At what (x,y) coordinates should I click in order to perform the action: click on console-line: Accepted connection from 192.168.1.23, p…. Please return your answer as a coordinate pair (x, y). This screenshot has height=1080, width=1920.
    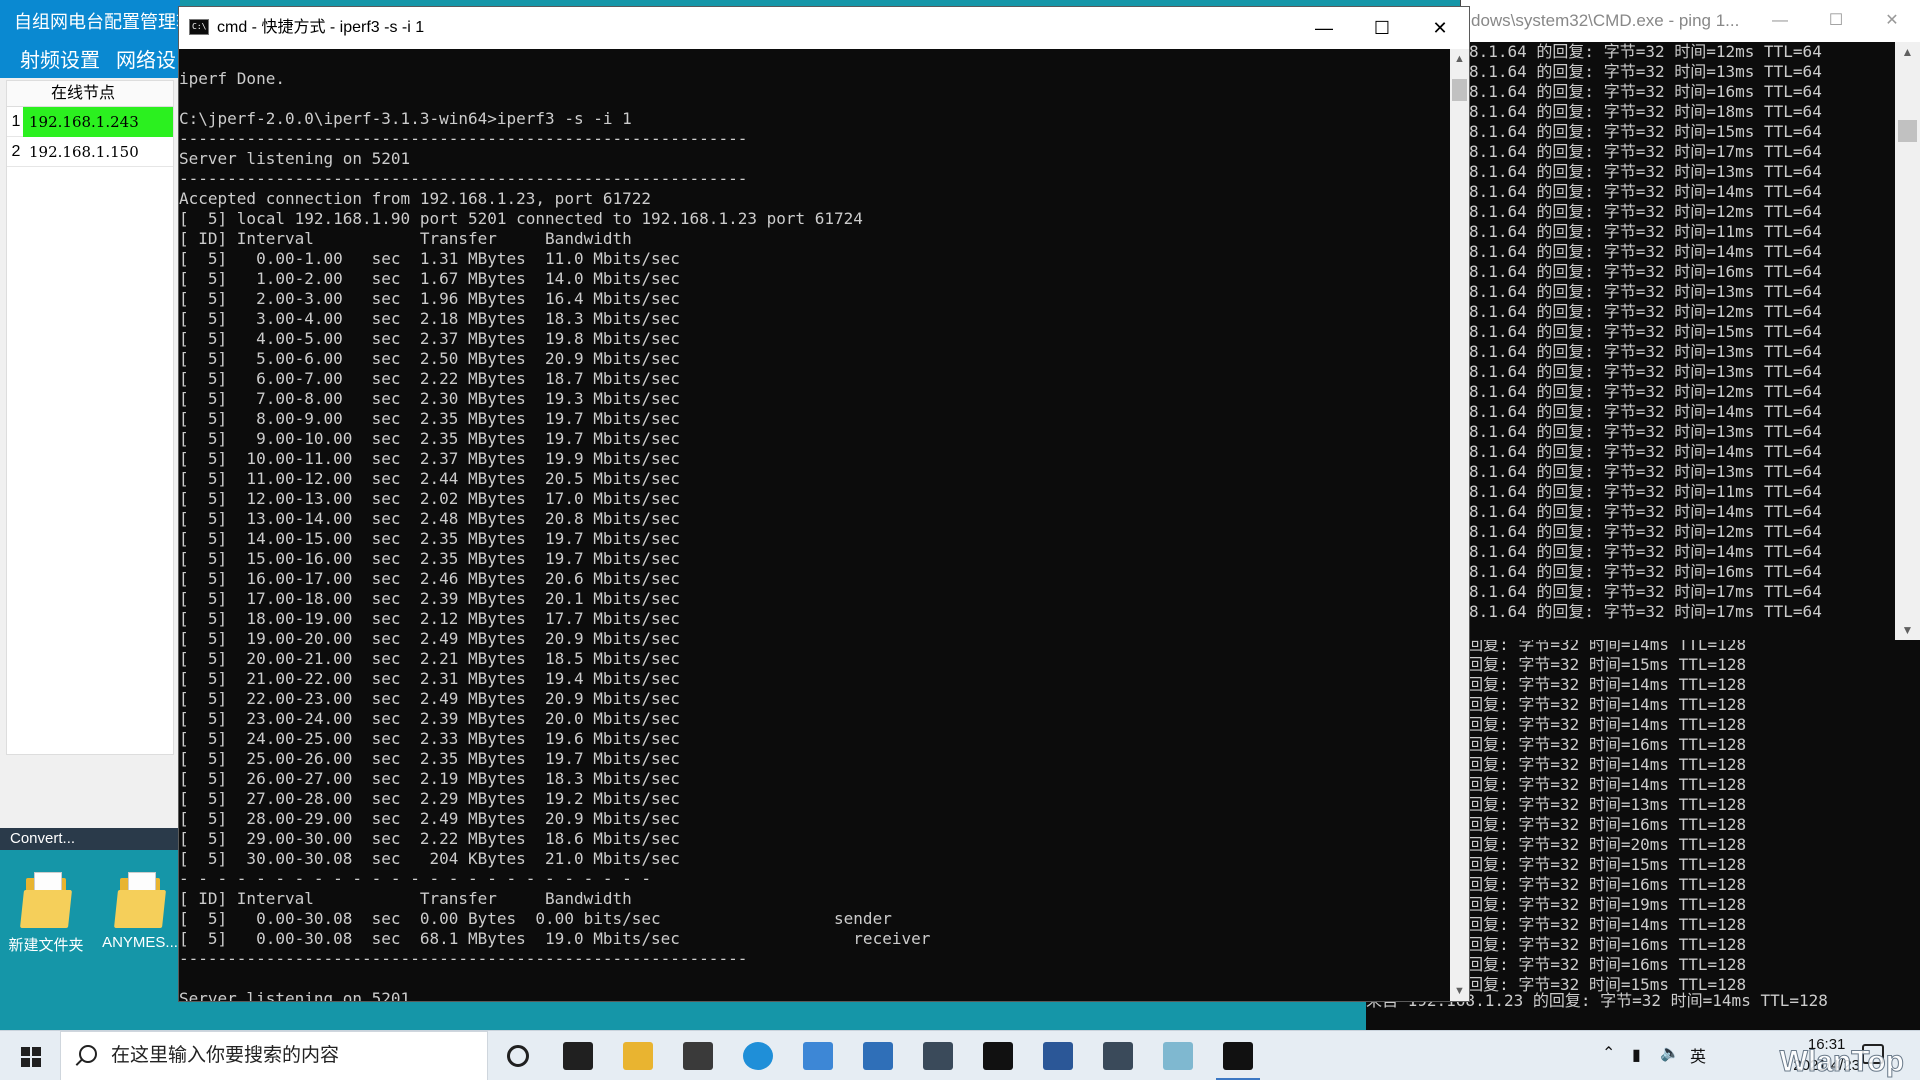
    Looking at the image, I should click on (415, 198).